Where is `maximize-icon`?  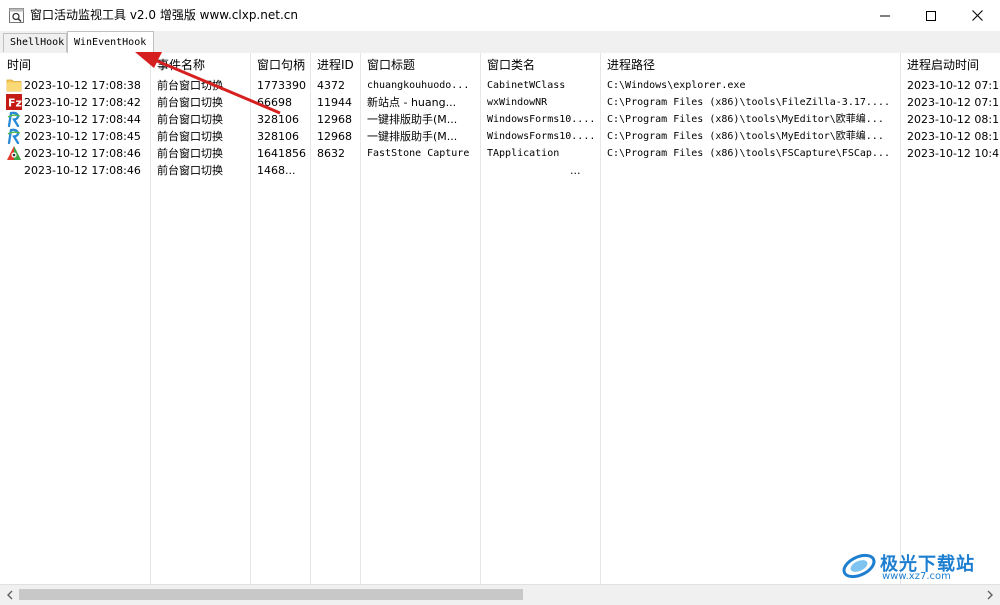 maximize-icon is located at coordinates (931, 15).